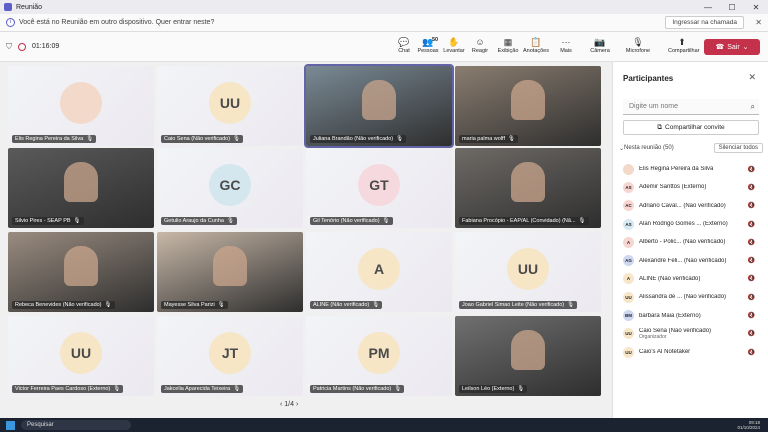 This screenshot has height=432, width=768. Describe the element at coordinates (379, 188) in the screenshot. I see `participant-tile: GT Gil Tenório (Não verificado) 🎙` at that location.